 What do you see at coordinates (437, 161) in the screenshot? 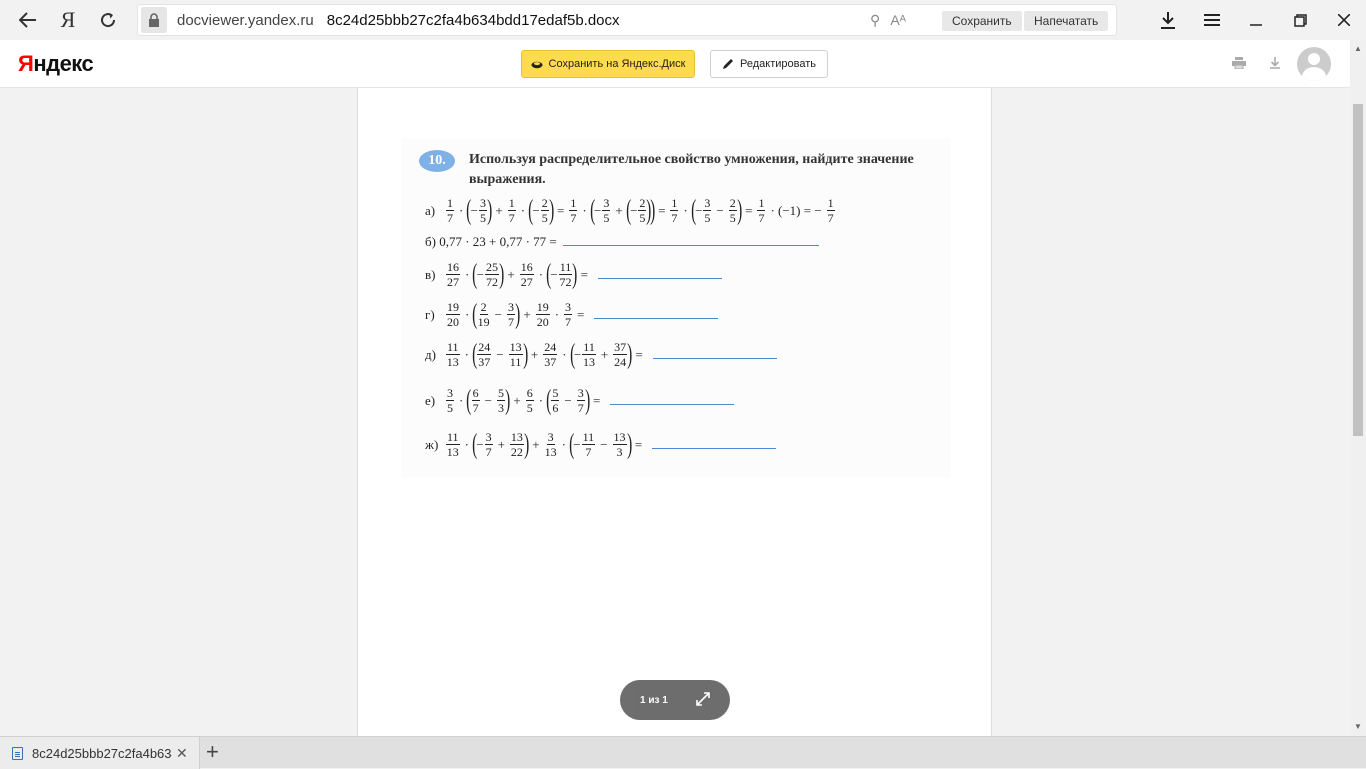
I see `task-number-badge: 10.` at bounding box center [437, 161].